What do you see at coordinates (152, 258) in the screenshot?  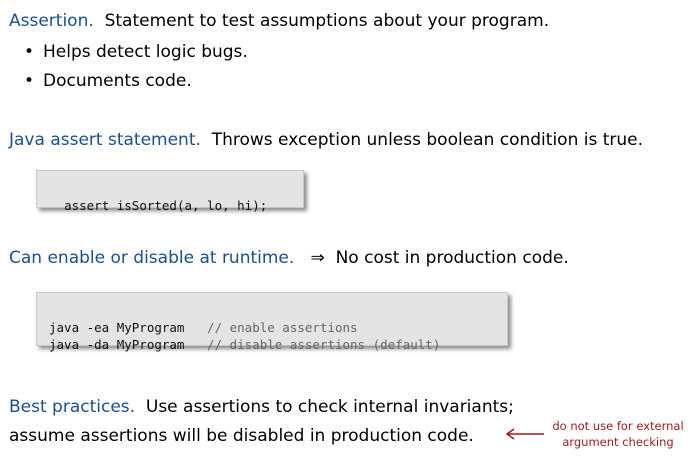 I see `runtime-term: Can enable or disable at runtime.` at bounding box center [152, 258].